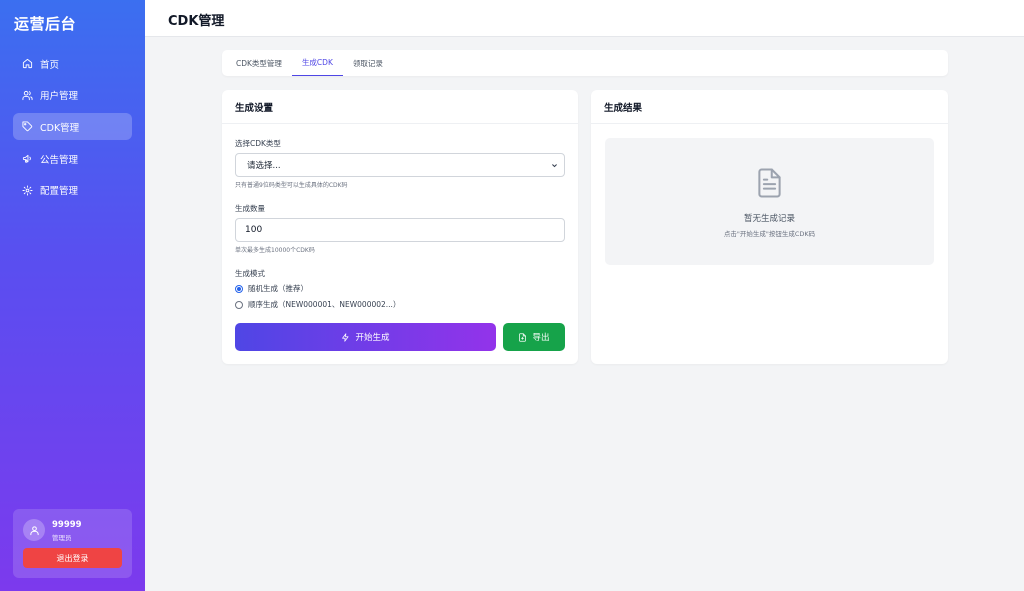 This screenshot has height=591, width=1024. Describe the element at coordinates (50, 65) in the screenshot. I see `sidebar-item-label: 首页` at that location.